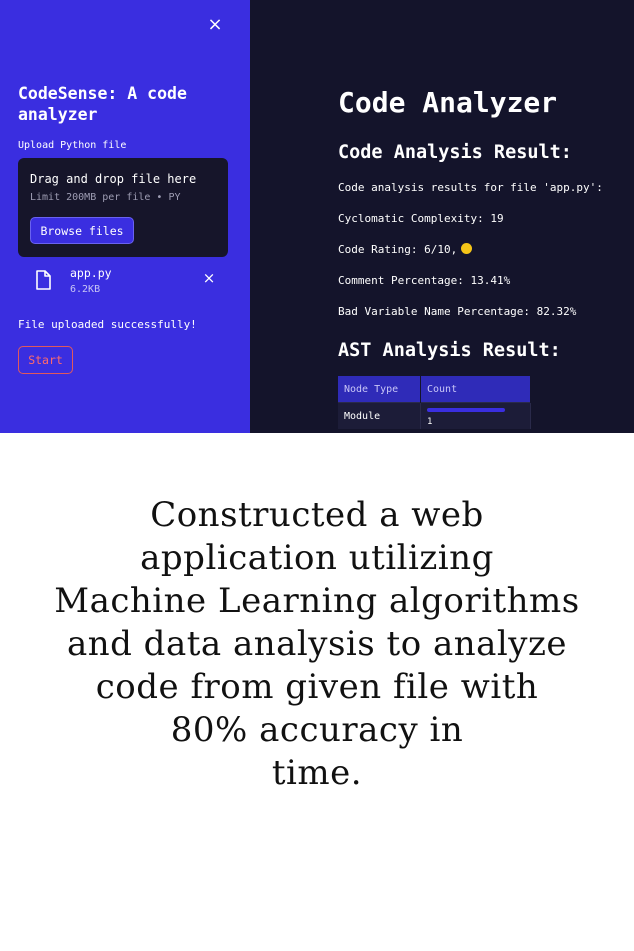 The width and height of the screenshot is (634, 951). Describe the element at coordinates (317, 730) in the screenshot. I see `caption-line: 80% accuracy in` at that location.